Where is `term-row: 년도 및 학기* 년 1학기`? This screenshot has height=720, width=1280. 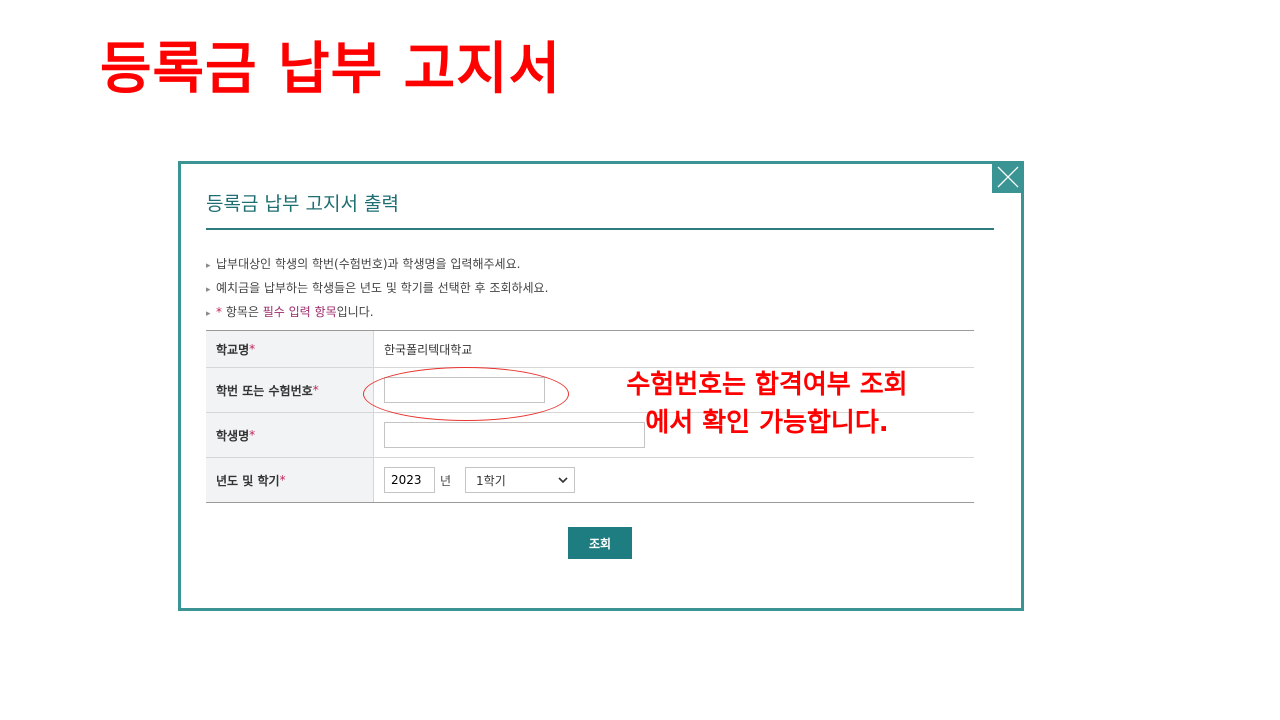 term-row: 년도 및 학기* 년 1학기 is located at coordinates (590, 480).